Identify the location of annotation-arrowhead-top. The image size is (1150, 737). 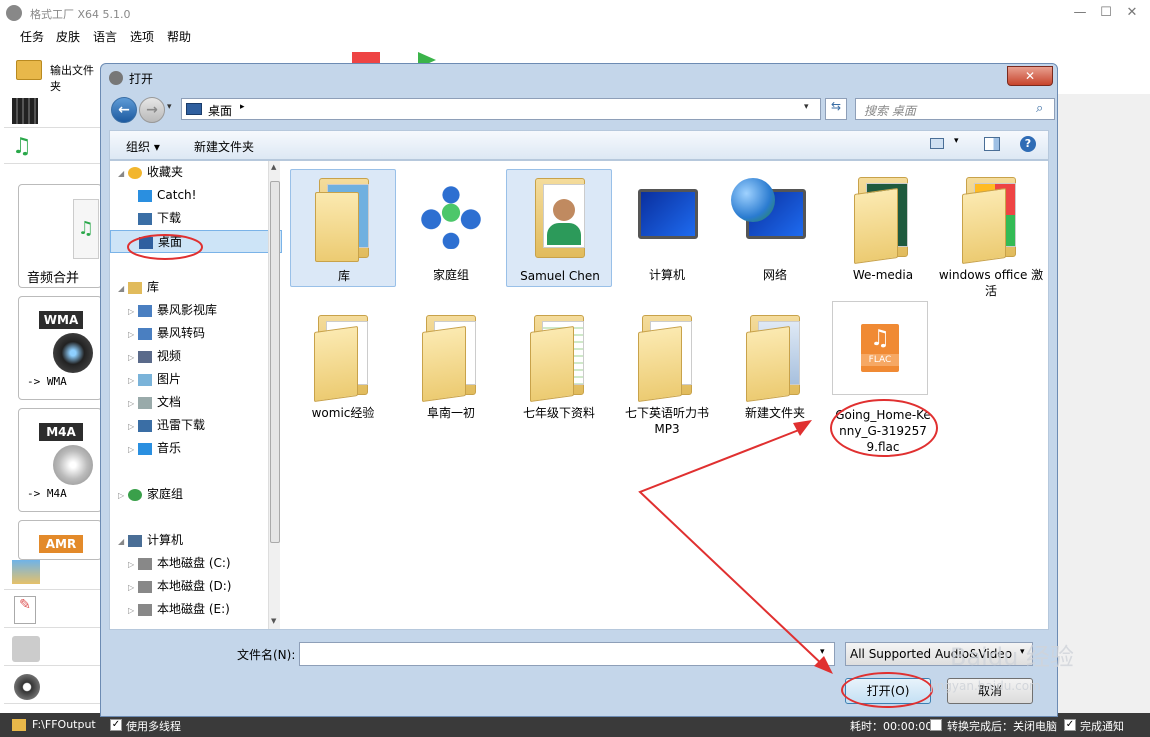
(802, 428).